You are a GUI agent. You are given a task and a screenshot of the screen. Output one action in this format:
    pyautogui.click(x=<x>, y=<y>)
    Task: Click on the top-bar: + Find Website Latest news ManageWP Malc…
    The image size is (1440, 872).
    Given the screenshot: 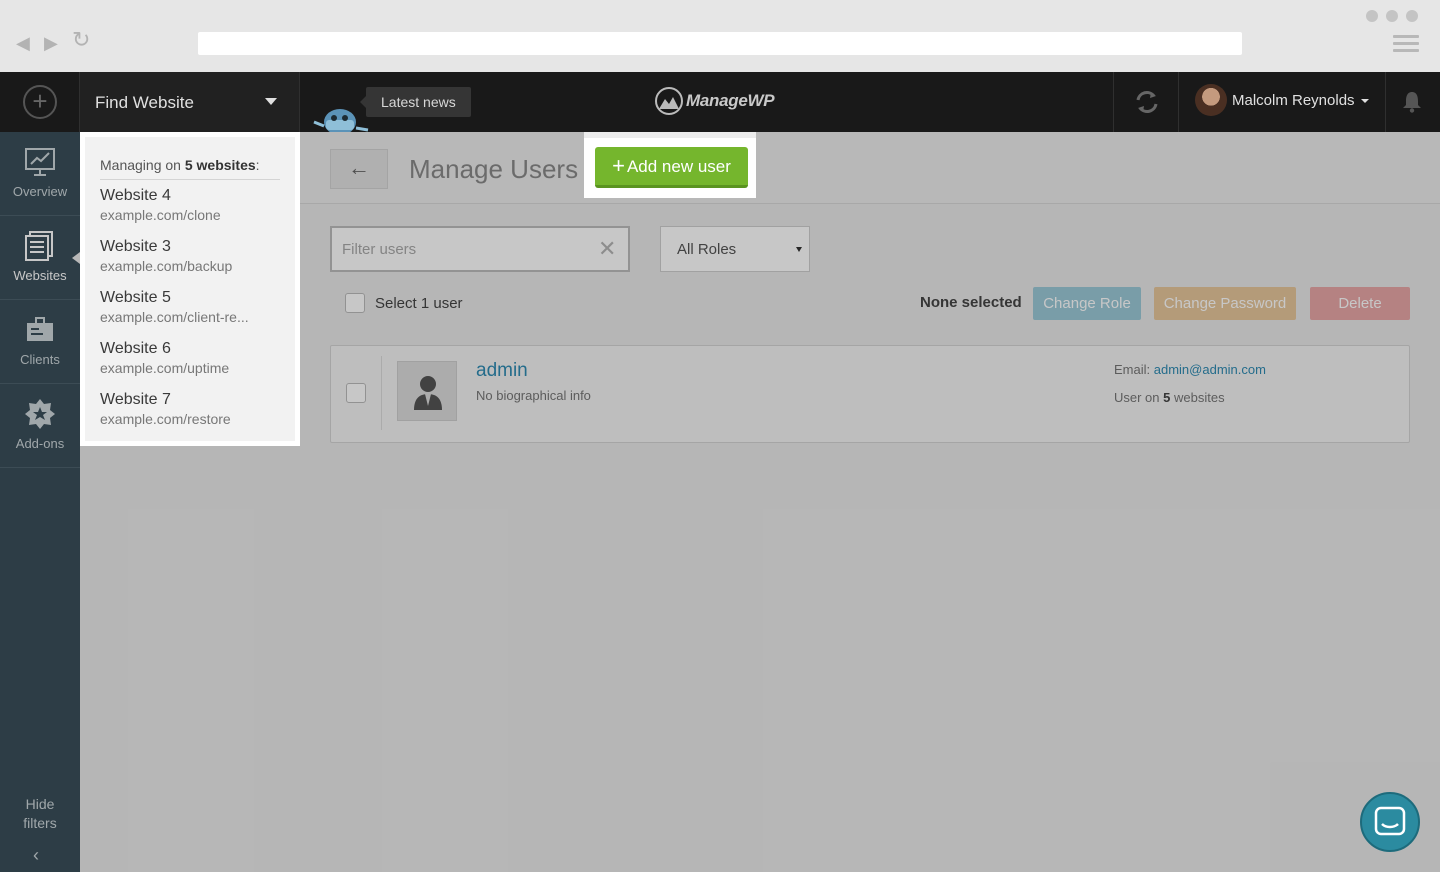 What is the action you would take?
    pyautogui.click(x=720, y=103)
    